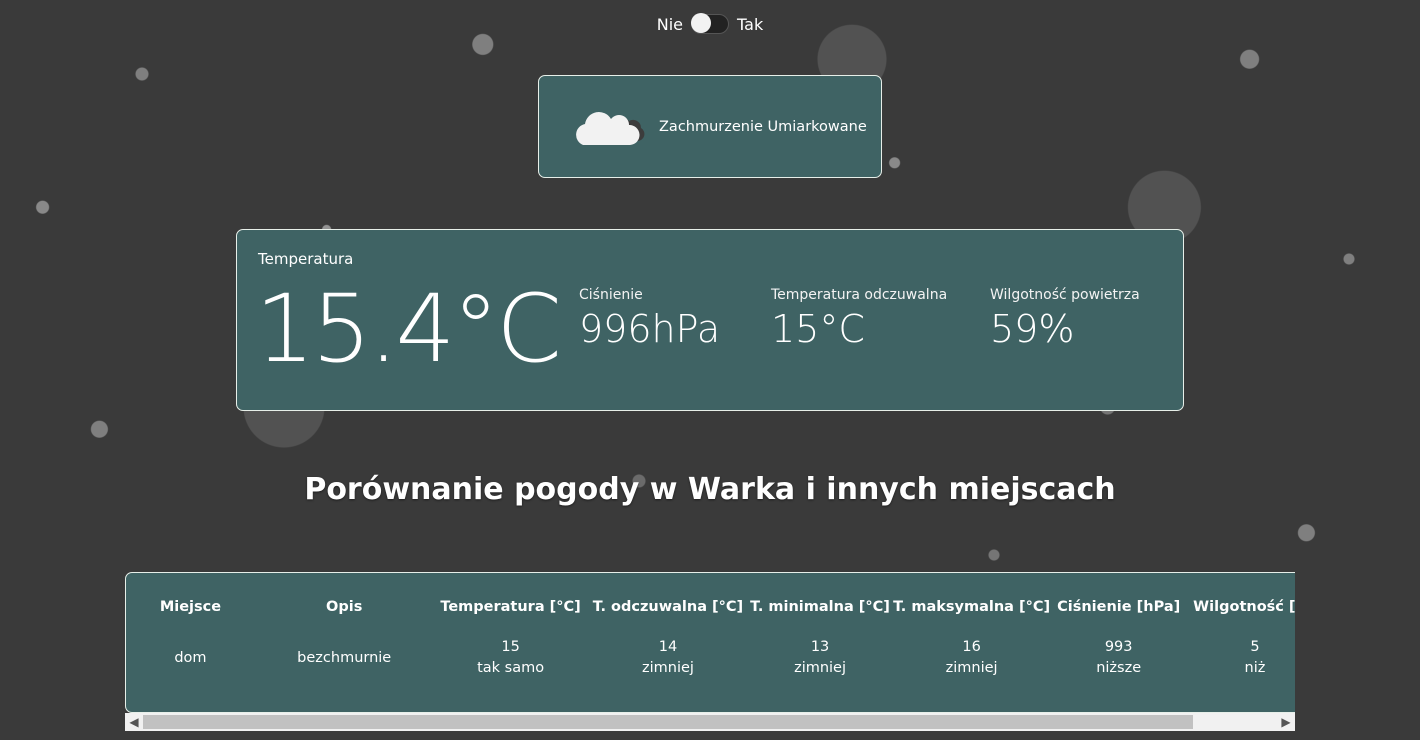 This screenshot has height=740, width=1420. Describe the element at coordinates (1032, 329) in the screenshot. I see `humidity-value: 59%` at that location.